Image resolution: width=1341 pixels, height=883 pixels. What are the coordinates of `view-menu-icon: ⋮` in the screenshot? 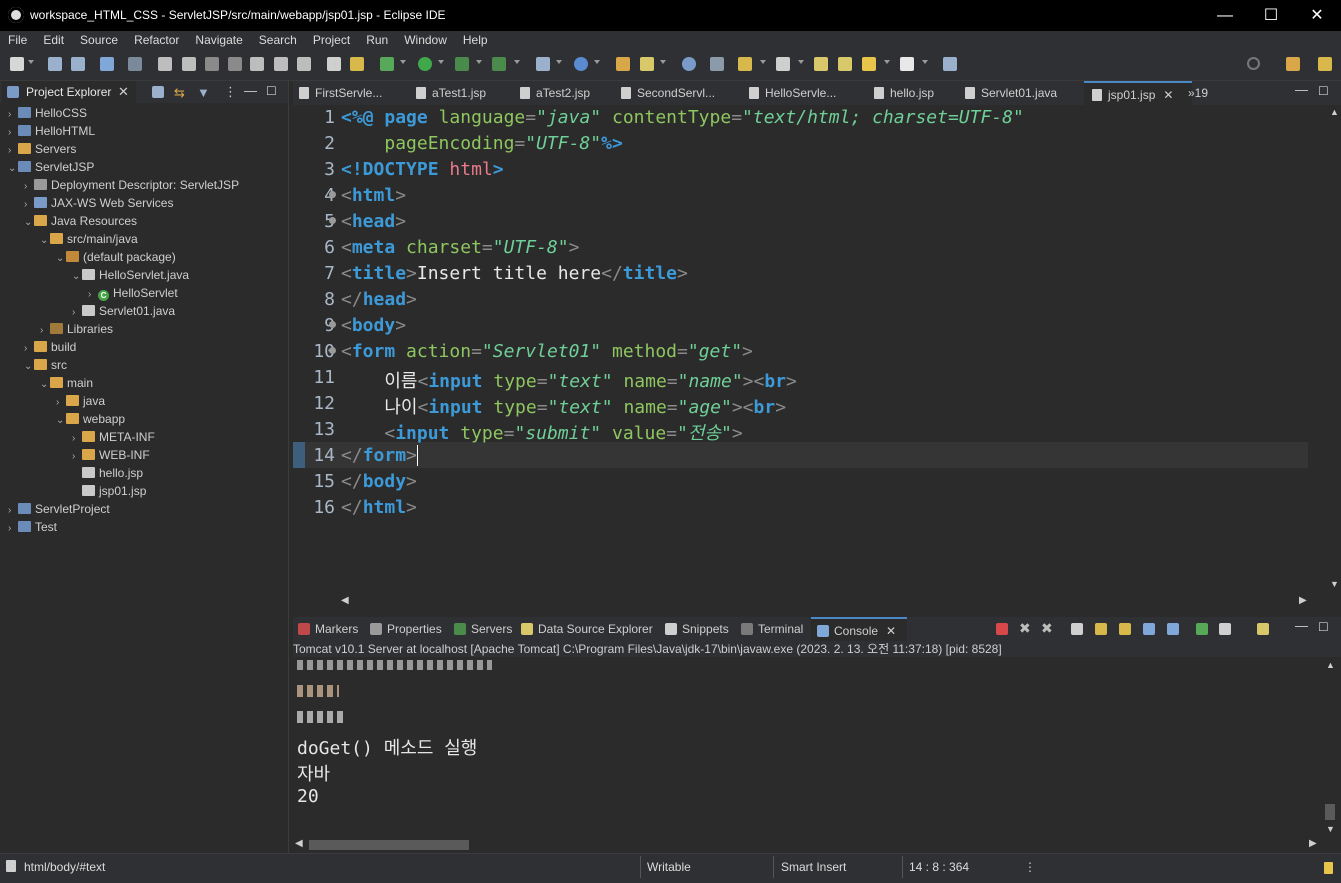 It's located at (230, 92).